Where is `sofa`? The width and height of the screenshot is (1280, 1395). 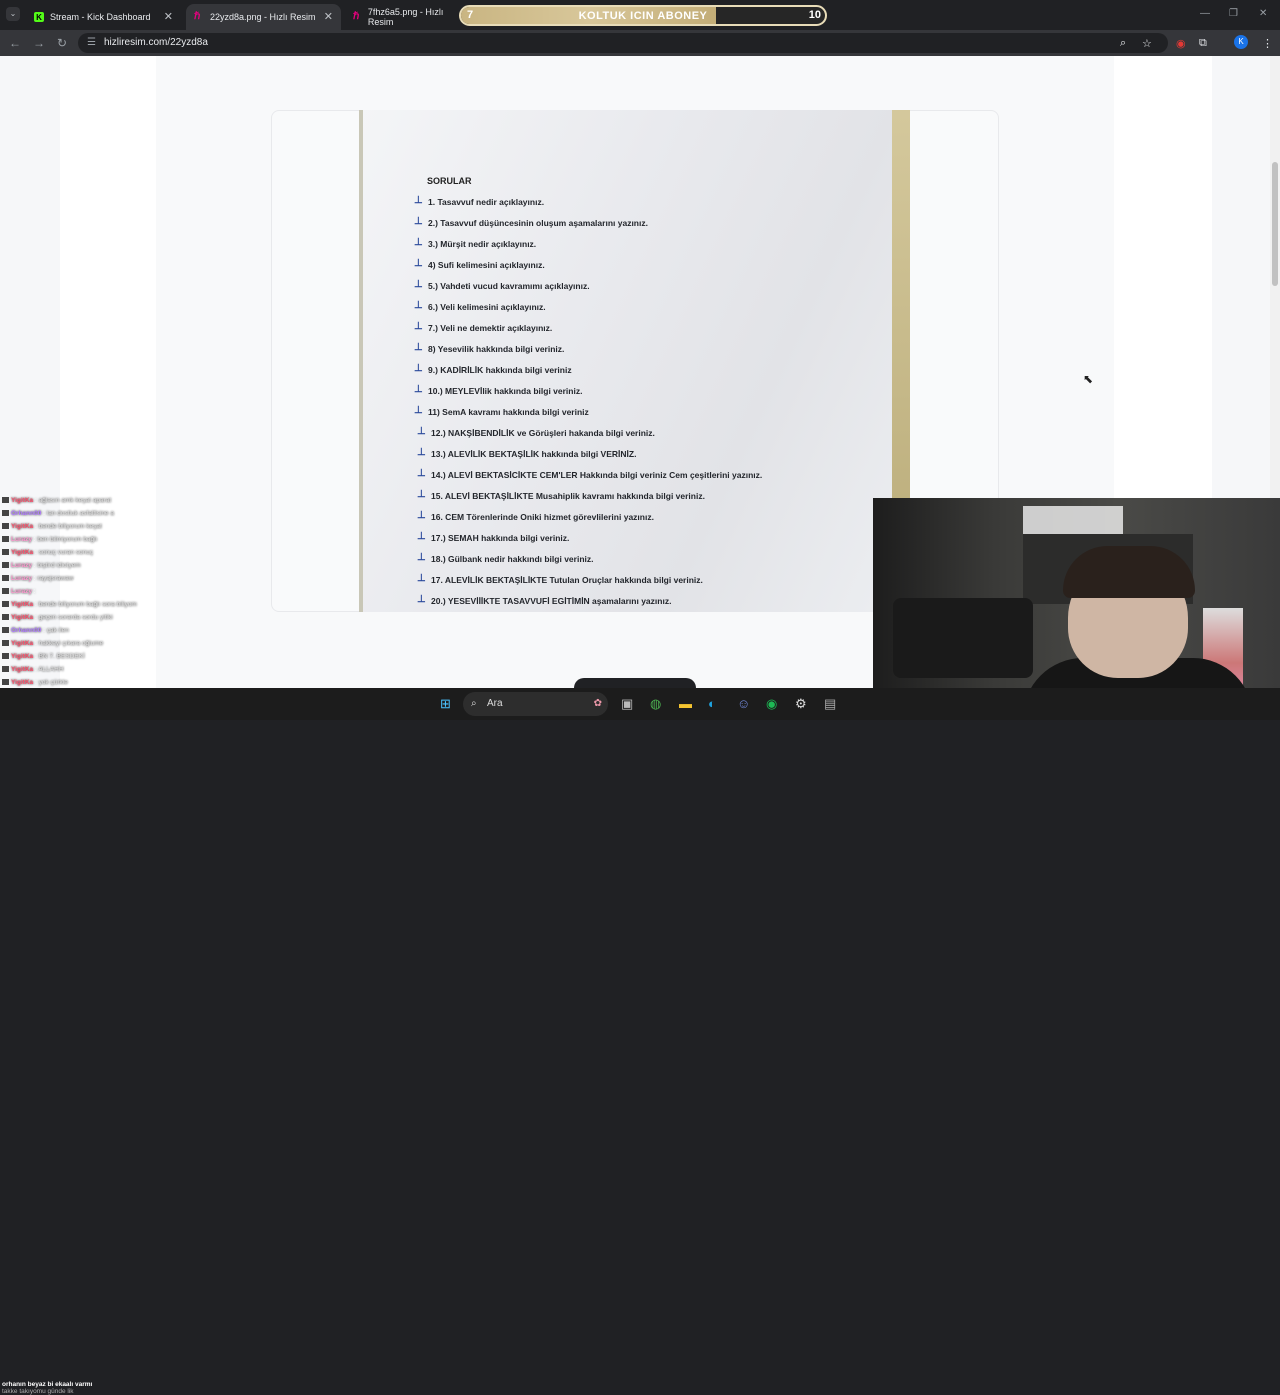 sofa is located at coordinates (963, 638).